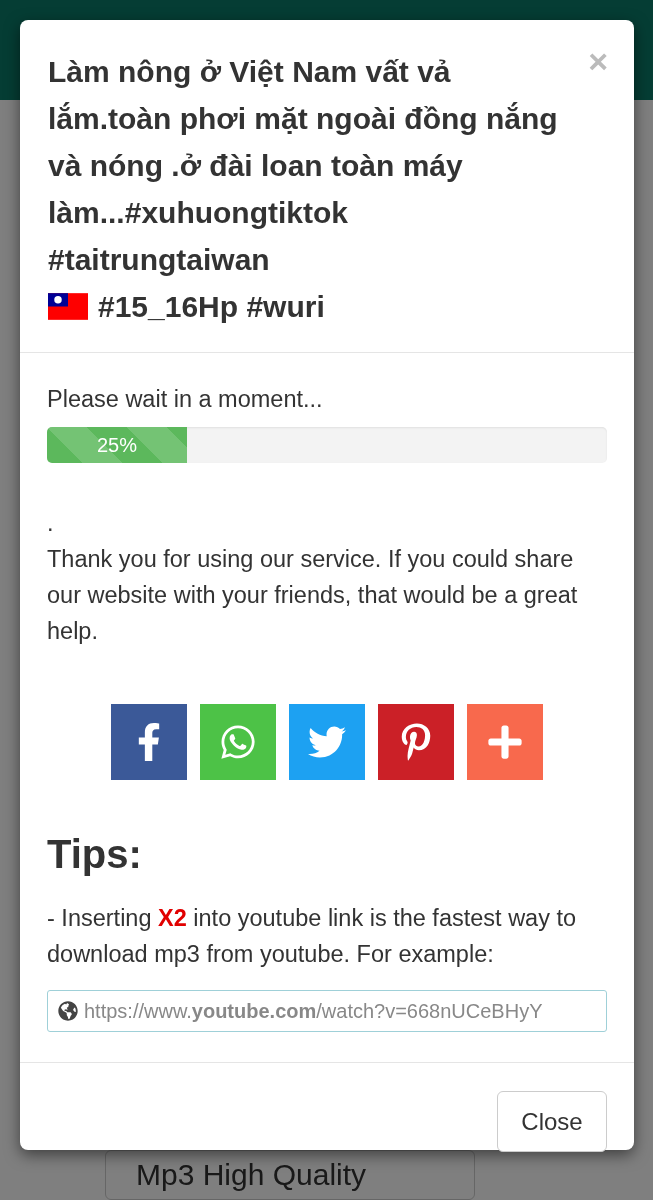  Describe the element at coordinates (312, 936) in the screenshot. I see `tip-text: - Inserting X2 into youtube link is the fastest way to download mp3 from youtube. For example:` at that location.